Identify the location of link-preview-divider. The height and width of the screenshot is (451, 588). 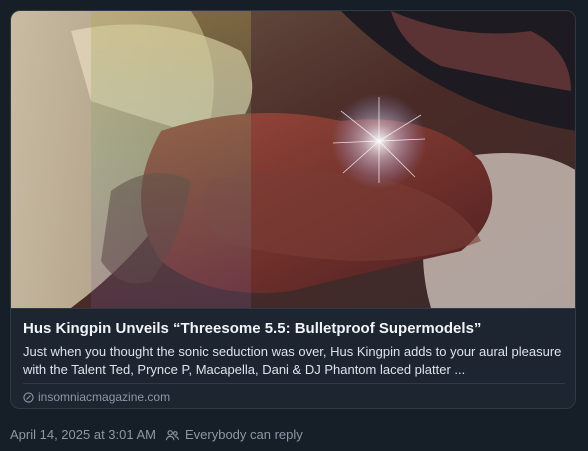
(294, 383).